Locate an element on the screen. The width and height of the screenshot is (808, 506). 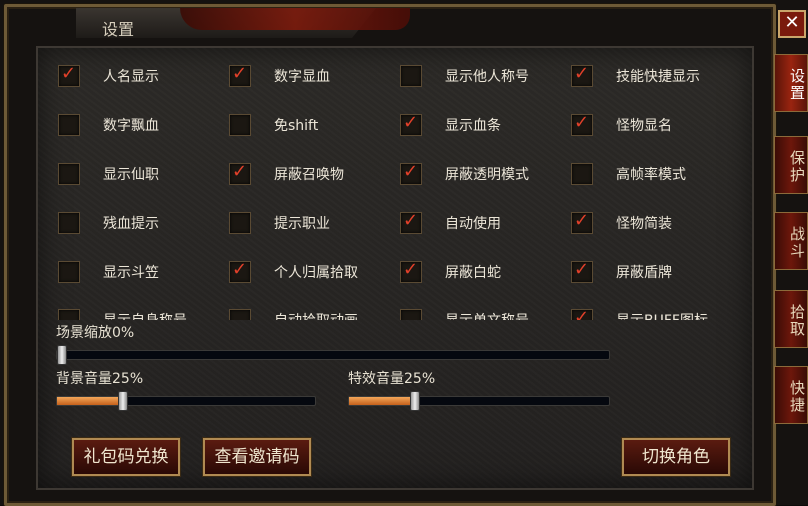
tab-combat: 战斗 is located at coordinates (791, 241).